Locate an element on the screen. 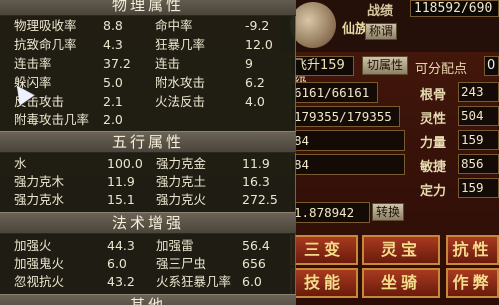  tooltip-row: 忽视抗火 43.2 火系狂暴几率 6.0 is located at coordinates (148, 281).